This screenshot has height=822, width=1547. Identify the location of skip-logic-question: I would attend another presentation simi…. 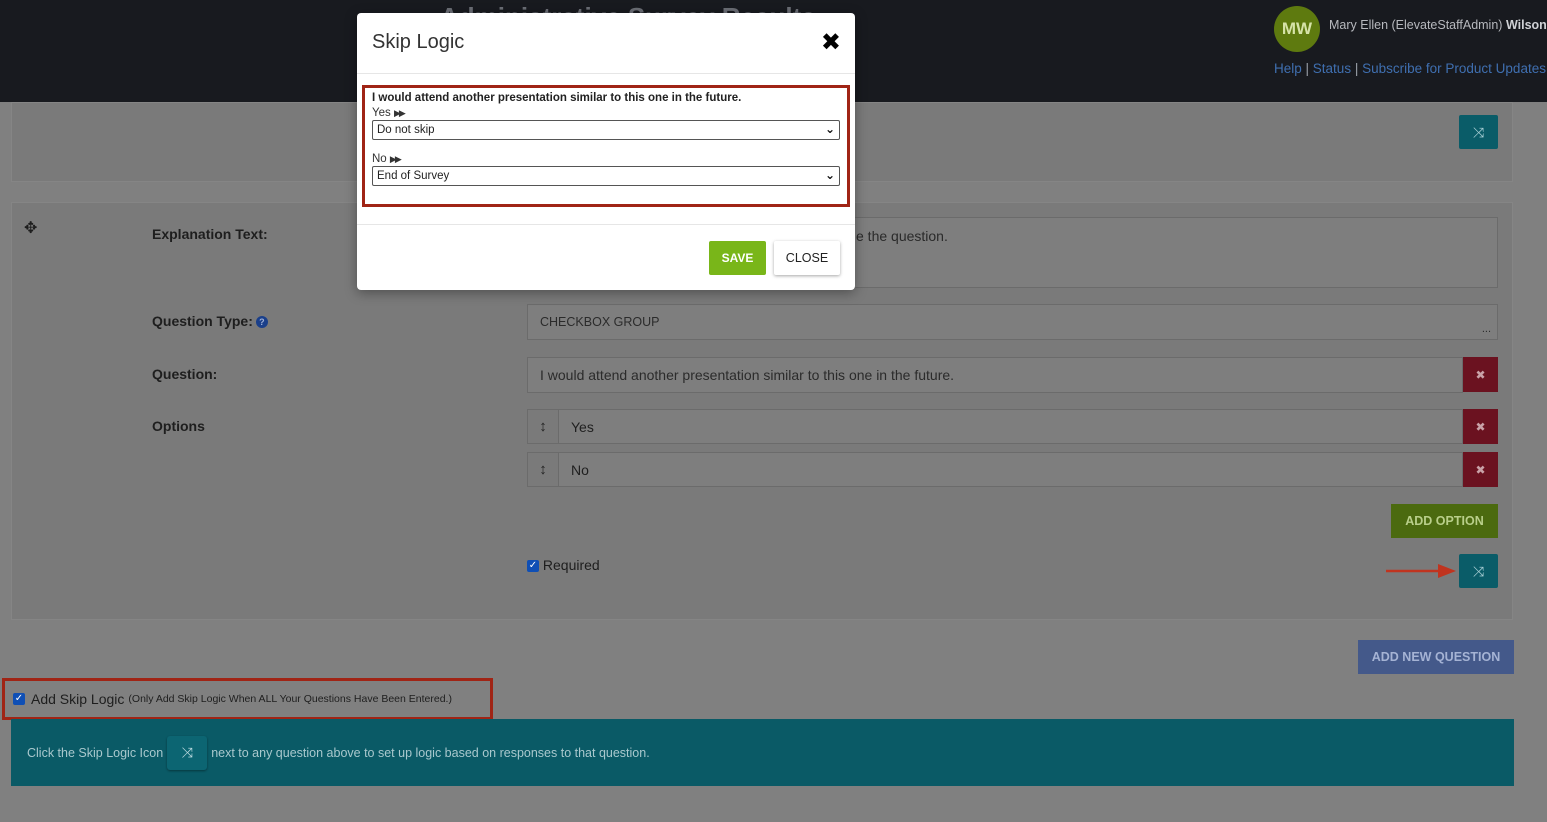
(557, 98).